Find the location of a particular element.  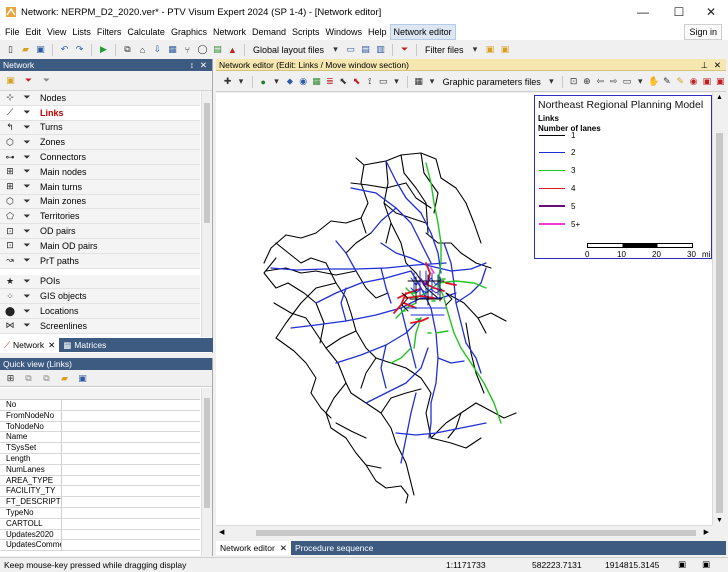

menu-calculate: Calculate is located at coordinates (146, 32).